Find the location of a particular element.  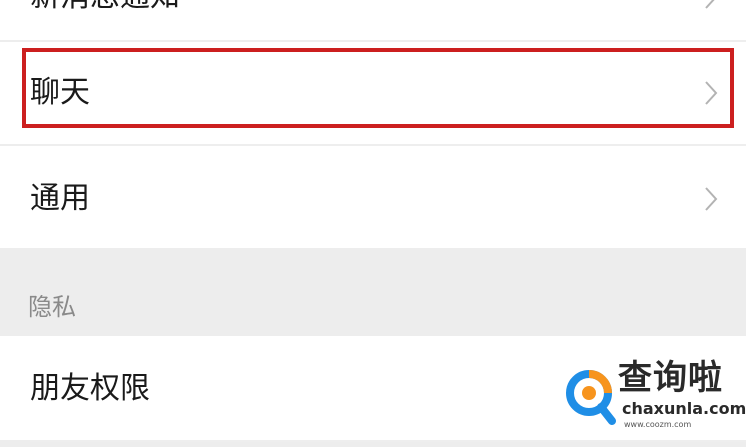

settings-row-label: 新消息通知 is located at coordinates (105, 6).